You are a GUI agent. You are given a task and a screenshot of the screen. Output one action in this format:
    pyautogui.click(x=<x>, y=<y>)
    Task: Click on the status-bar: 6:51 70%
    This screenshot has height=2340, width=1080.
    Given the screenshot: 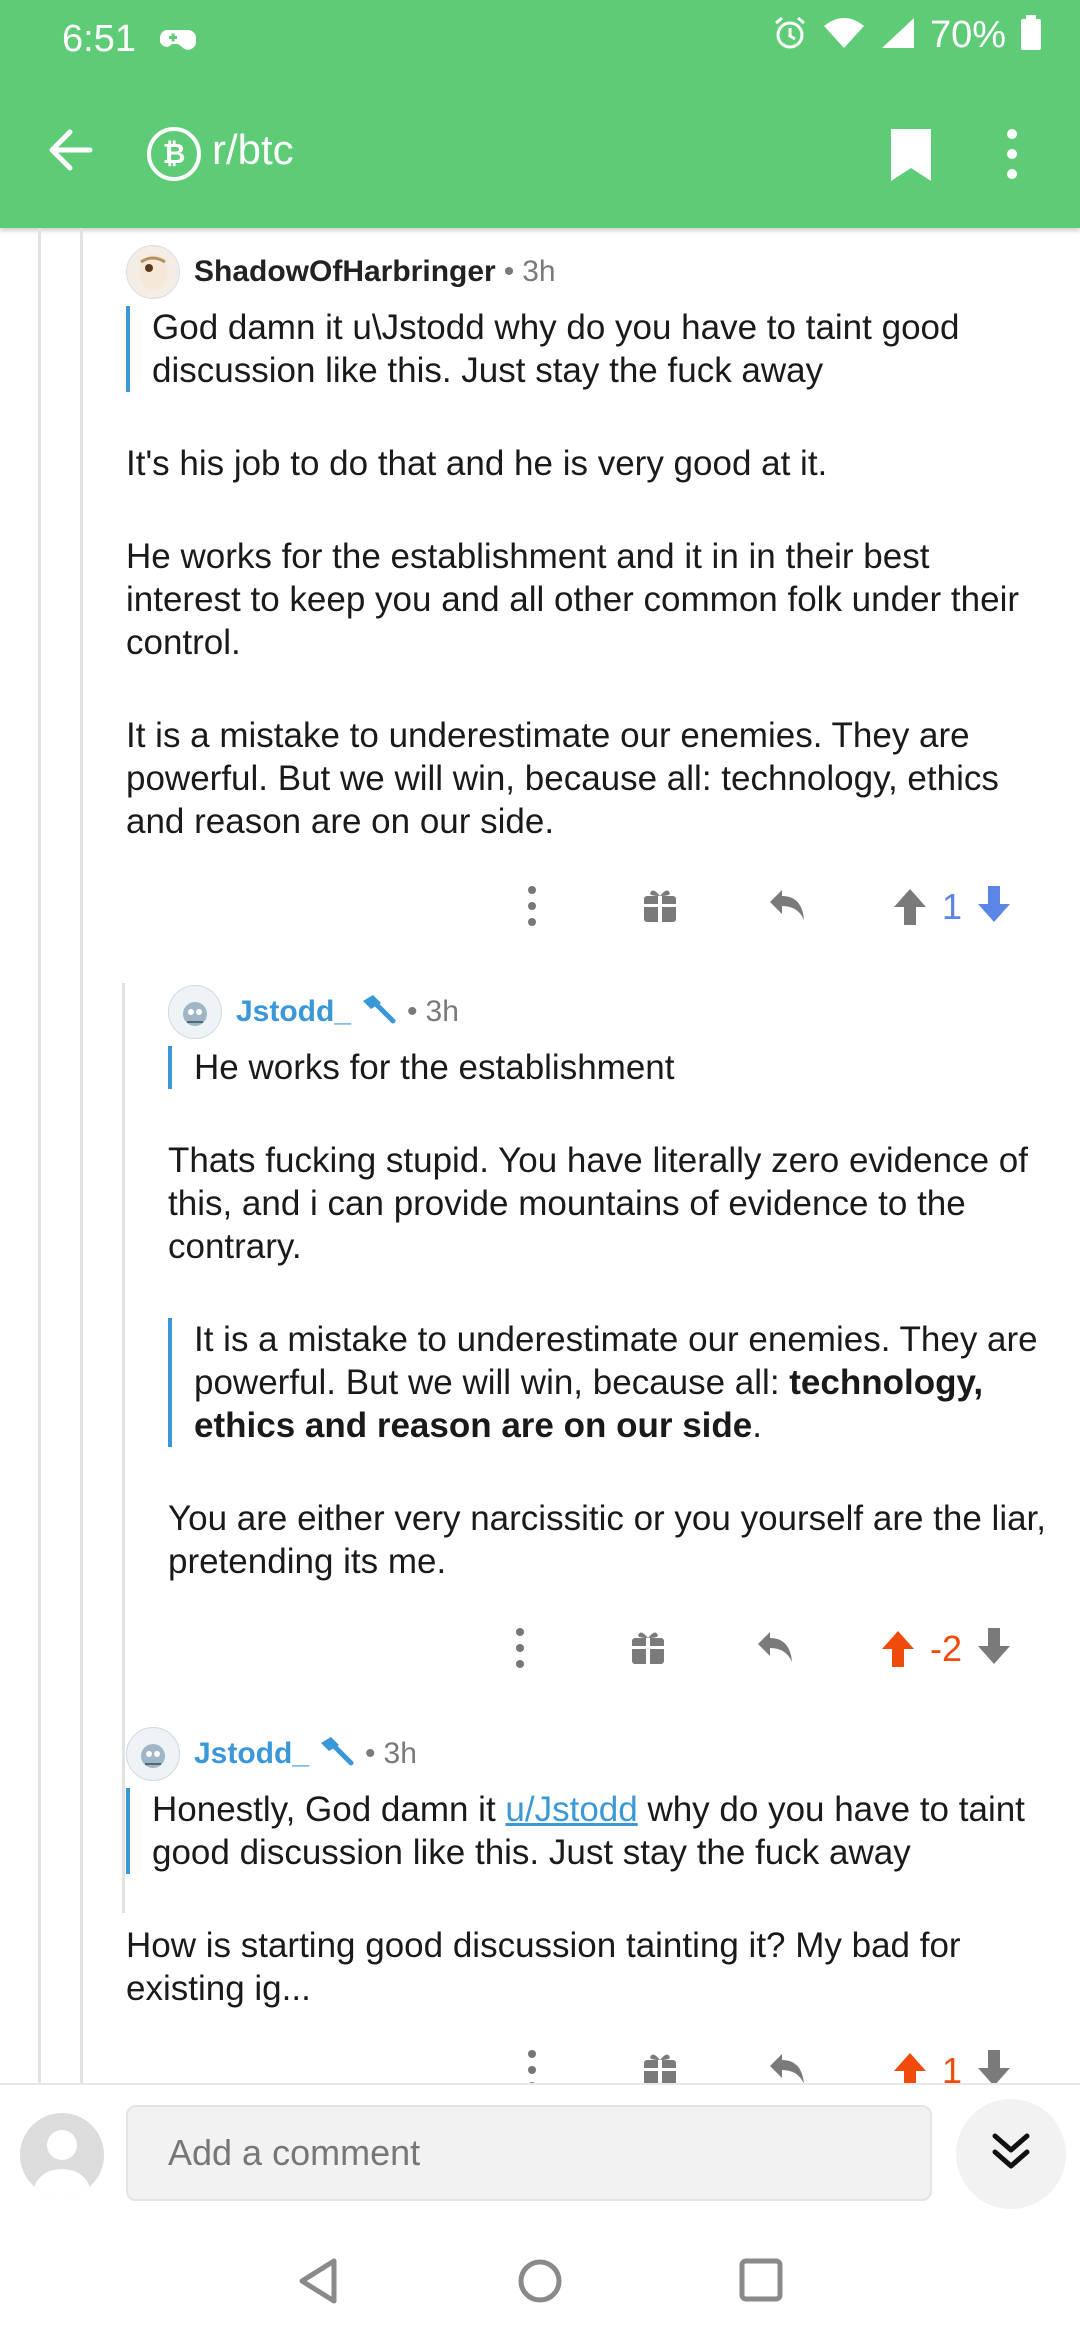 What is the action you would take?
    pyautogui.click(x=540, y=39)
    